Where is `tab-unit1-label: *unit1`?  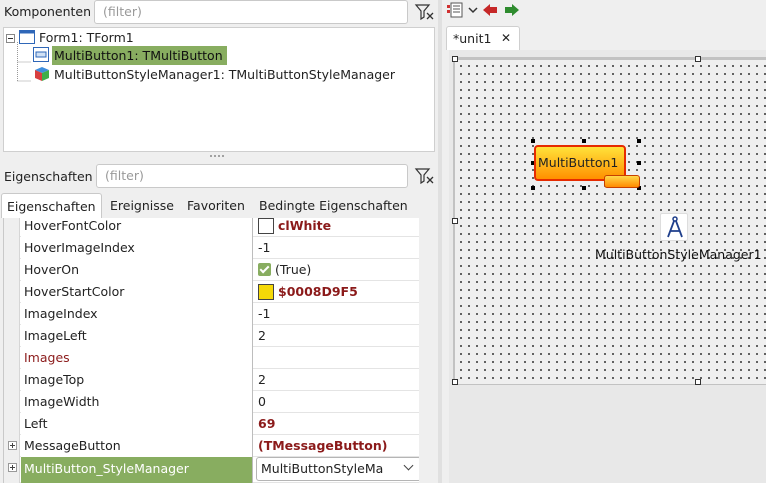 tab-unit1-label: *unit1 is located at coordinates (472, 38).